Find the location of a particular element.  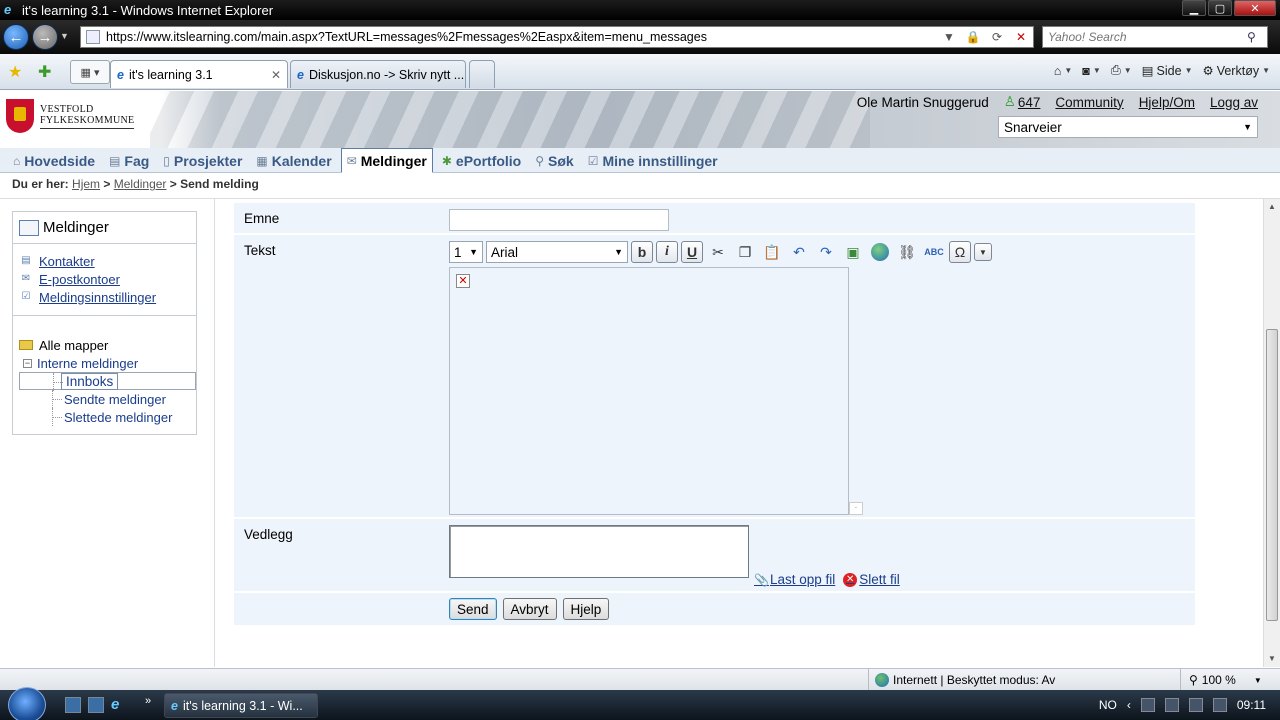

tree-sent: Sendte meldinger is located at coordinates (107, 399).